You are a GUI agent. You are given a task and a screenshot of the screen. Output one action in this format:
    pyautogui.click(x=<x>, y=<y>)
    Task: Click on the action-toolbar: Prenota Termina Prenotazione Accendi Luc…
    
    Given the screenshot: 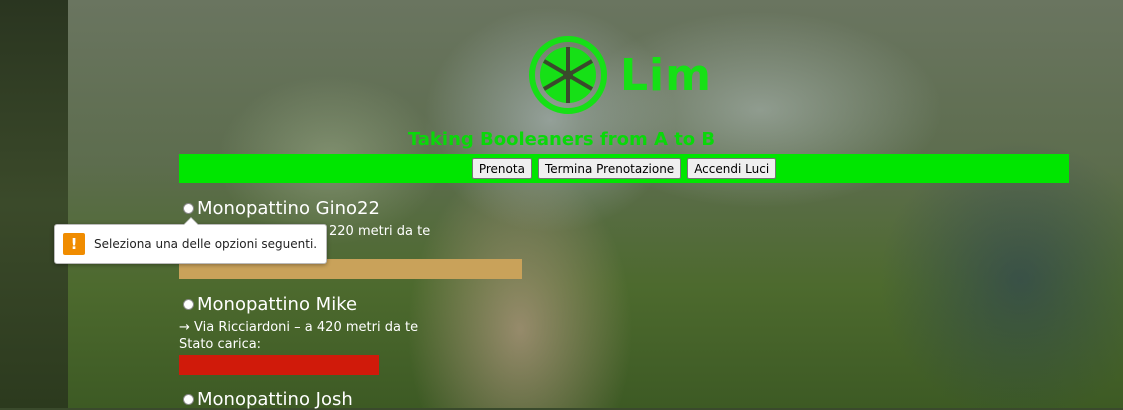 What is the action you would take?
    pyautogui.click(x=624, y=168)
    